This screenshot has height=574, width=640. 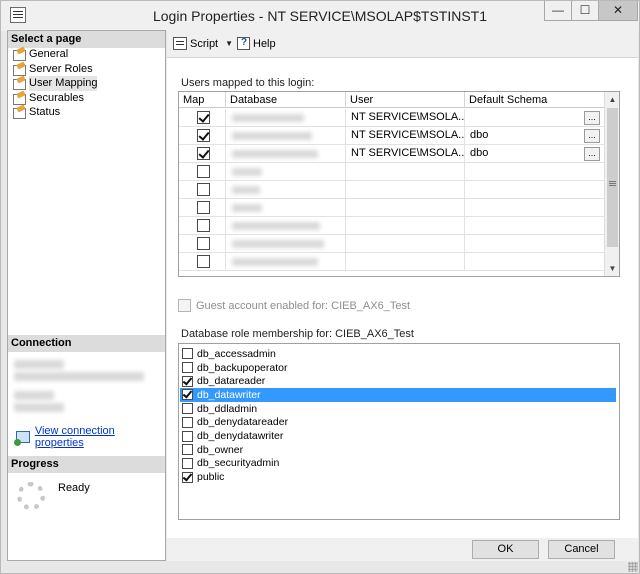 I want to click on page-item-server-roles: Server Roles, so click(x=54, y=69).